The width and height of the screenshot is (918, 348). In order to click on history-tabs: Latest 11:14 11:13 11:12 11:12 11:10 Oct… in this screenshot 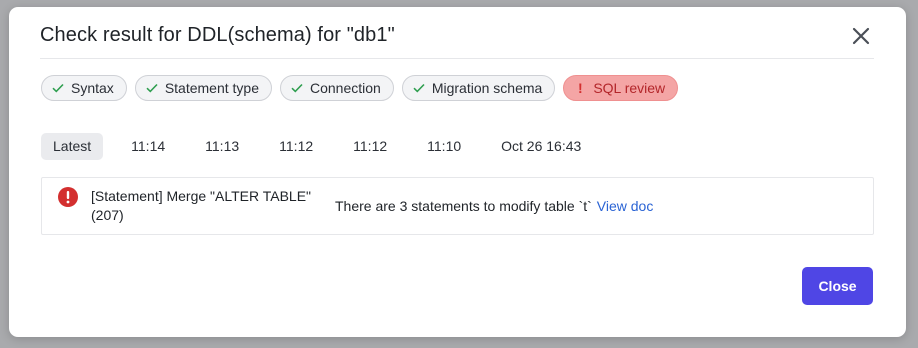, I will do `click(311, 146)`.